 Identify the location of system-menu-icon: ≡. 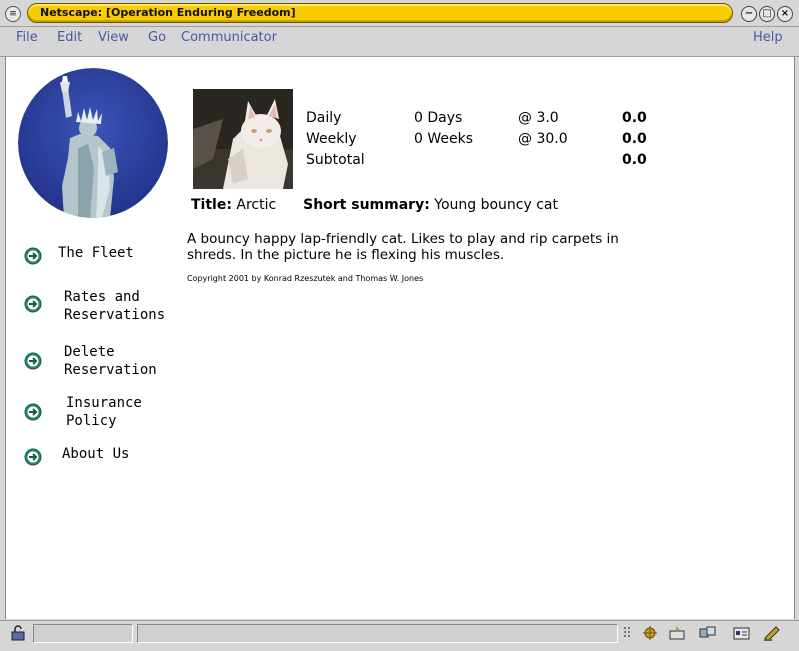
(13, 14).